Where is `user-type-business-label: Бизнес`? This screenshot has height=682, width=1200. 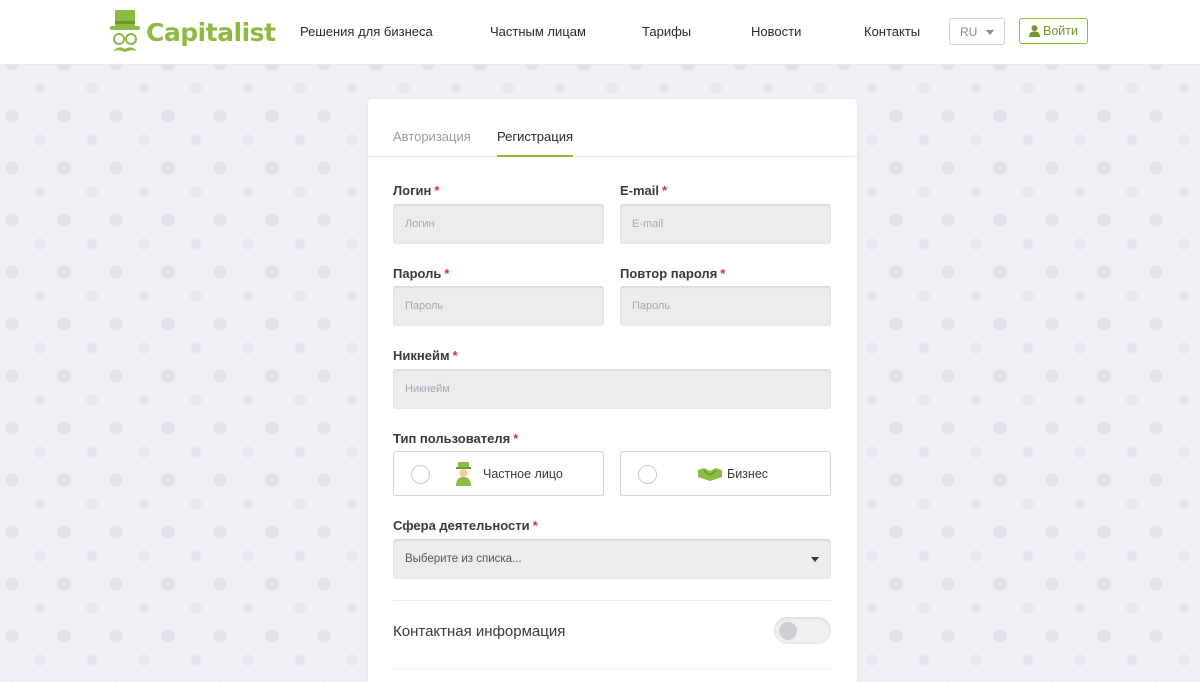 user-type-business-label: Бизнес is located at coordinates (748, 474).